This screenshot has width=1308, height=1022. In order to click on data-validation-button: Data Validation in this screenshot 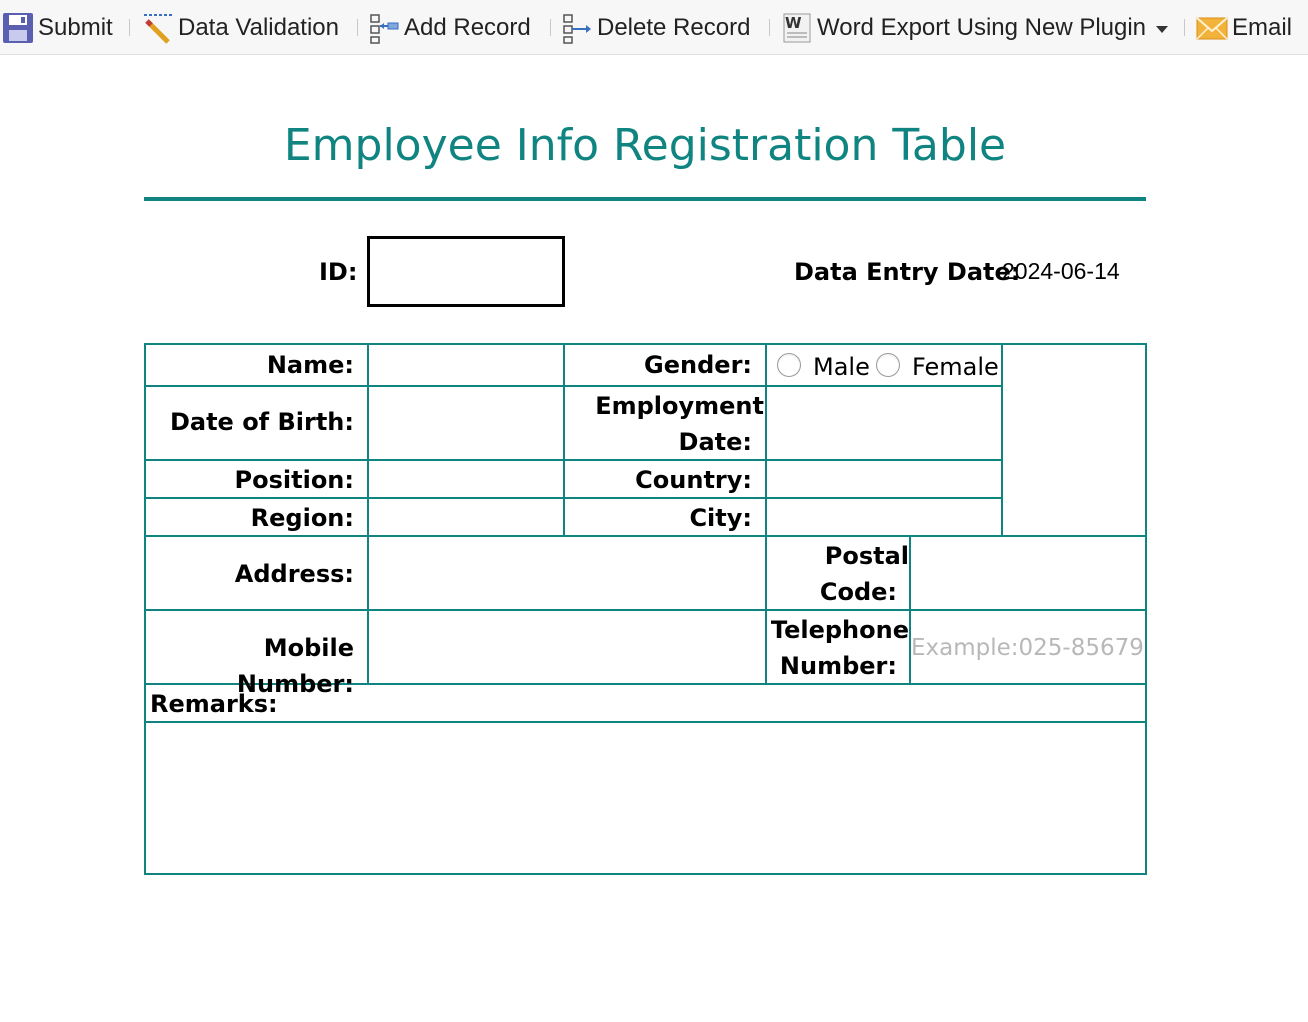, I will do `click(240, 27)`.